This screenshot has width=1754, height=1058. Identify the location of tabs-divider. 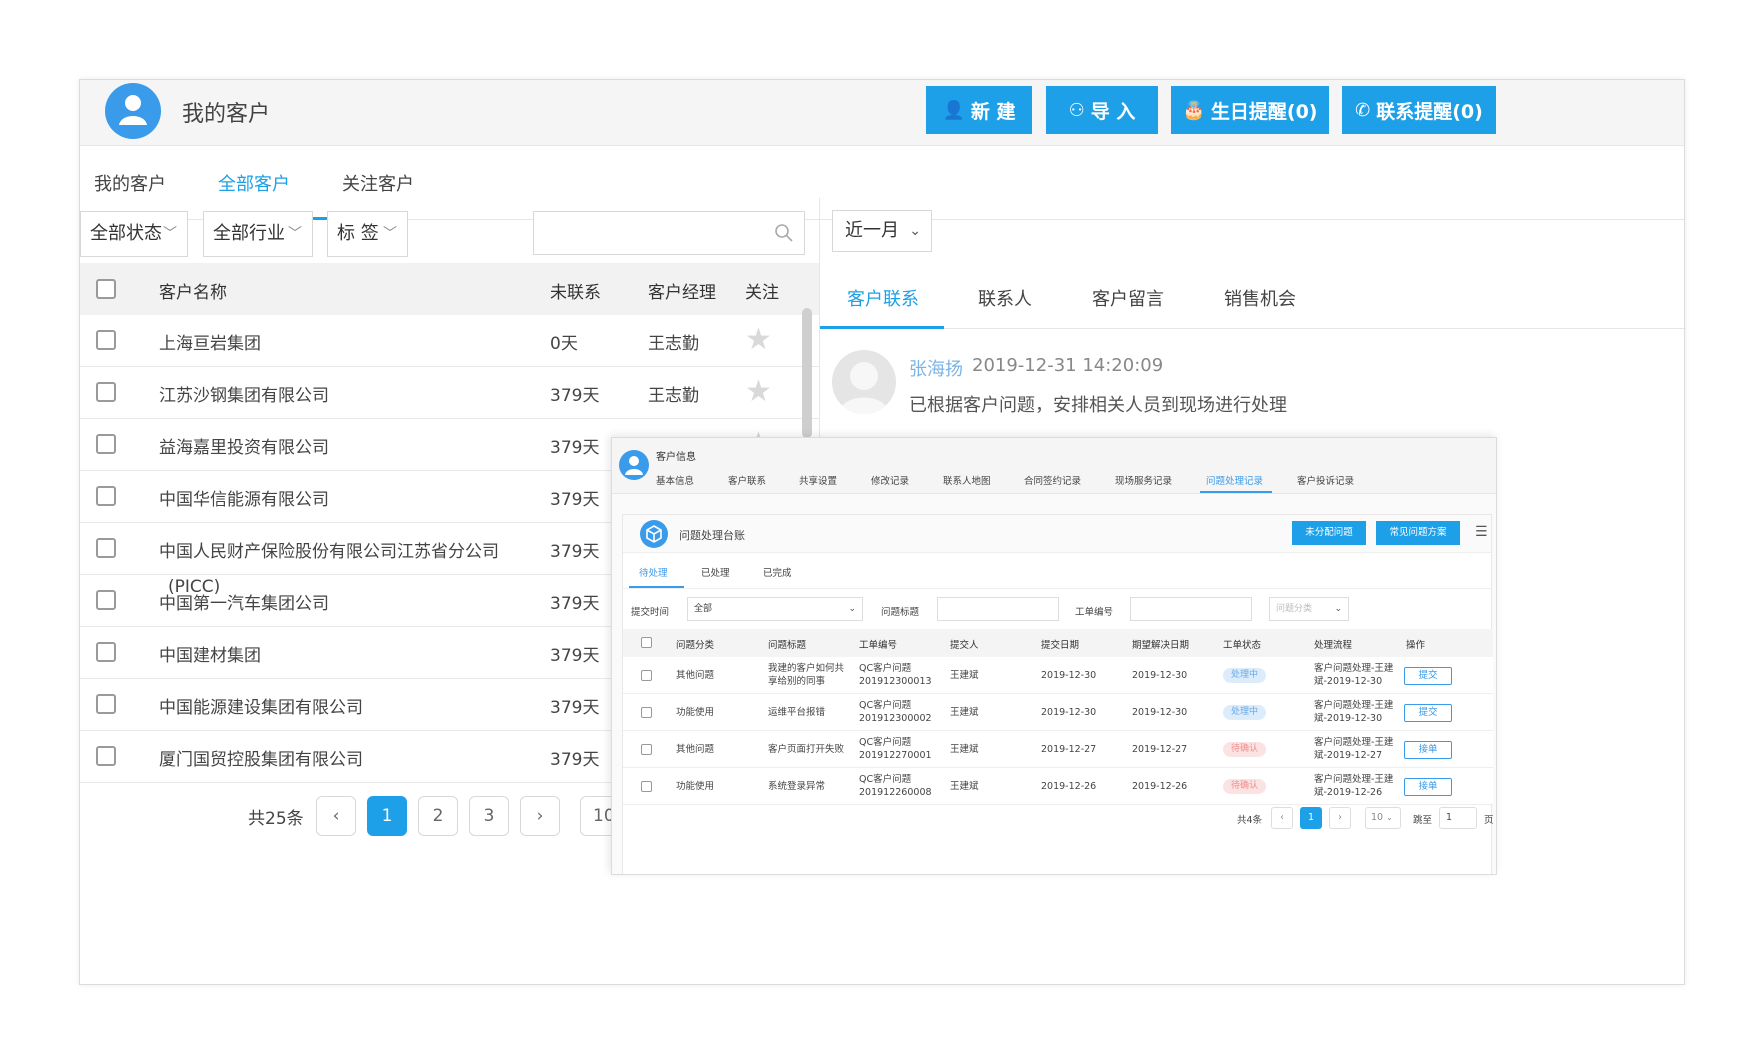
(1057, 588).